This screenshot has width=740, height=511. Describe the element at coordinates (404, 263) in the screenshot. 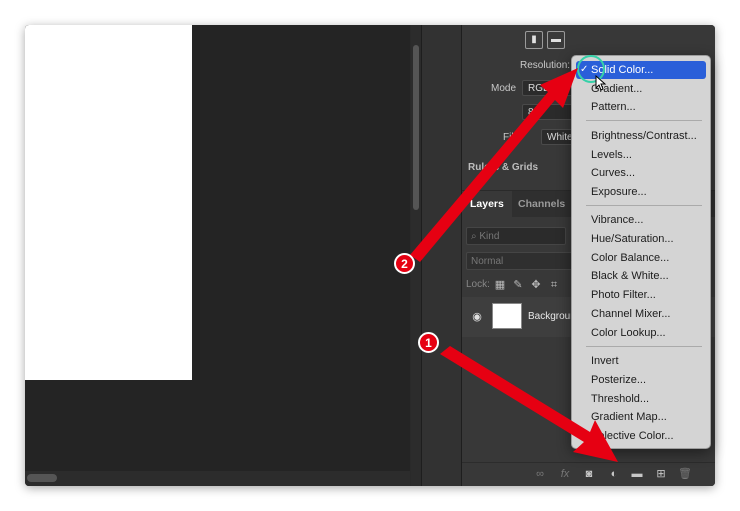

I see `step-badge-2: 2` at that location.